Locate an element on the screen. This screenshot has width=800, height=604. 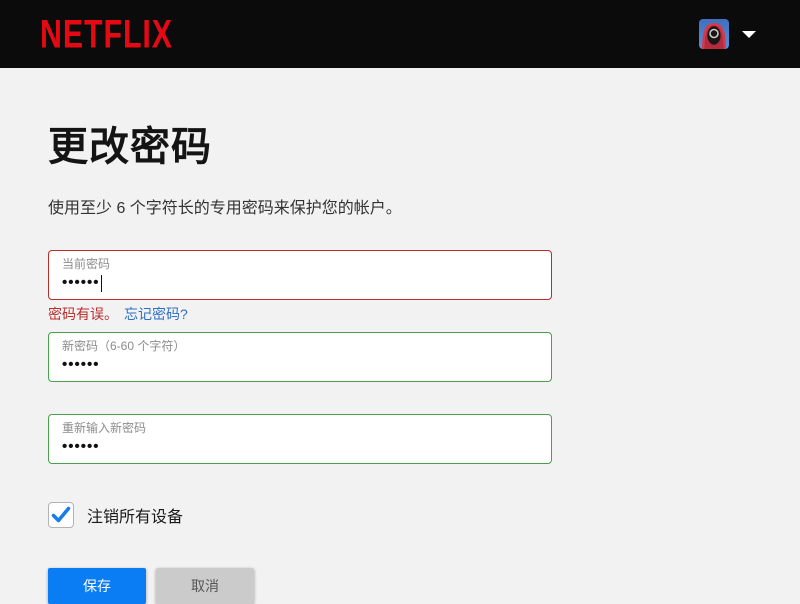
new-password-label: 新密码（6-60 个字符） is located at coordinates (124, 346).